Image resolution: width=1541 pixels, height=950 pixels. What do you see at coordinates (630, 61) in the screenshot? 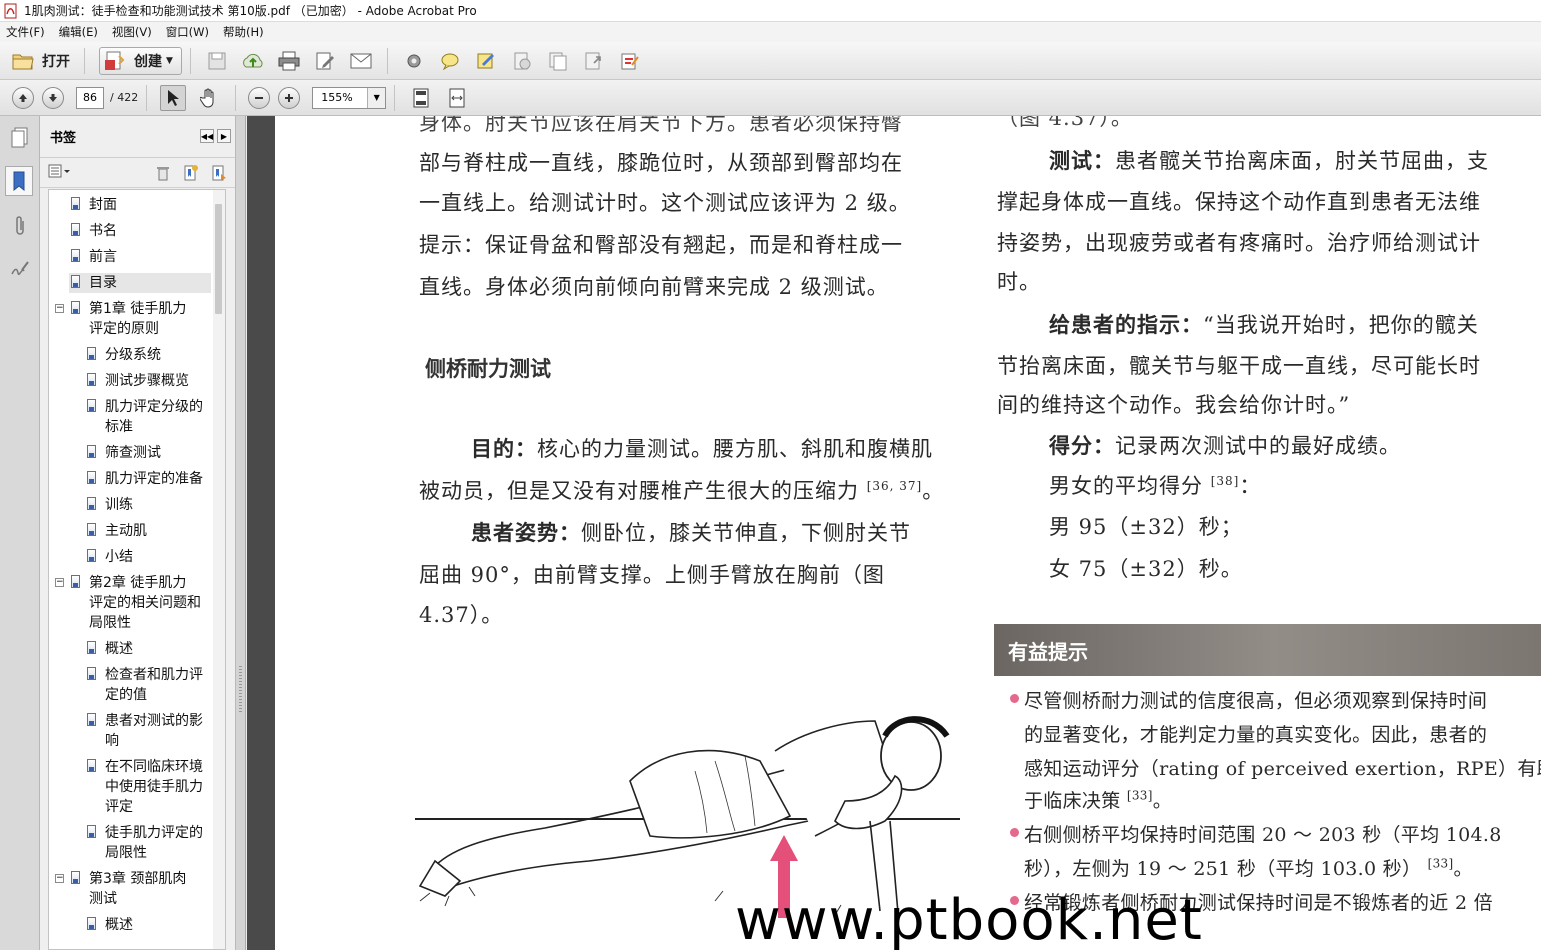
I see `redact-icon` at bounding box center [630, 61].